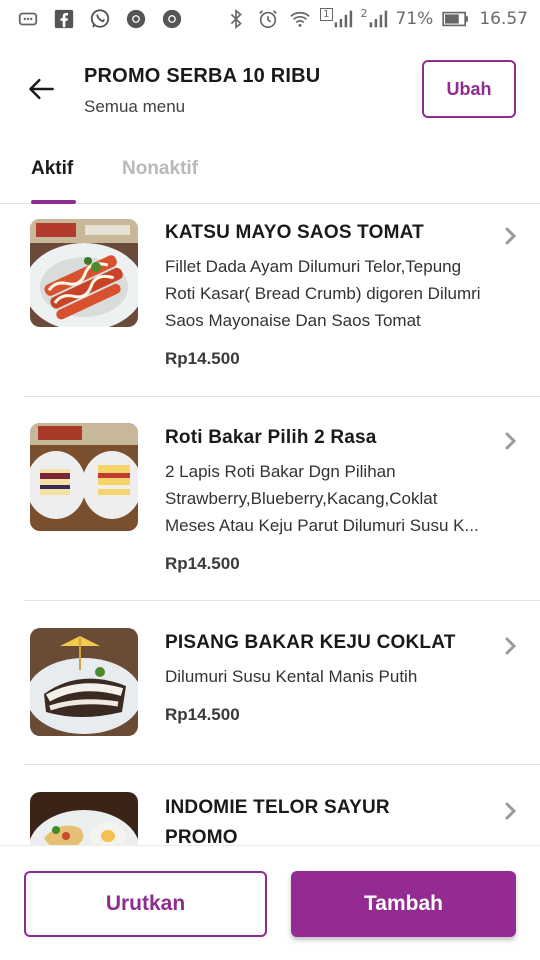 The height and width of the screenshot is (960, 540). I want to click on signal-icon: 2, so click(374, 19).